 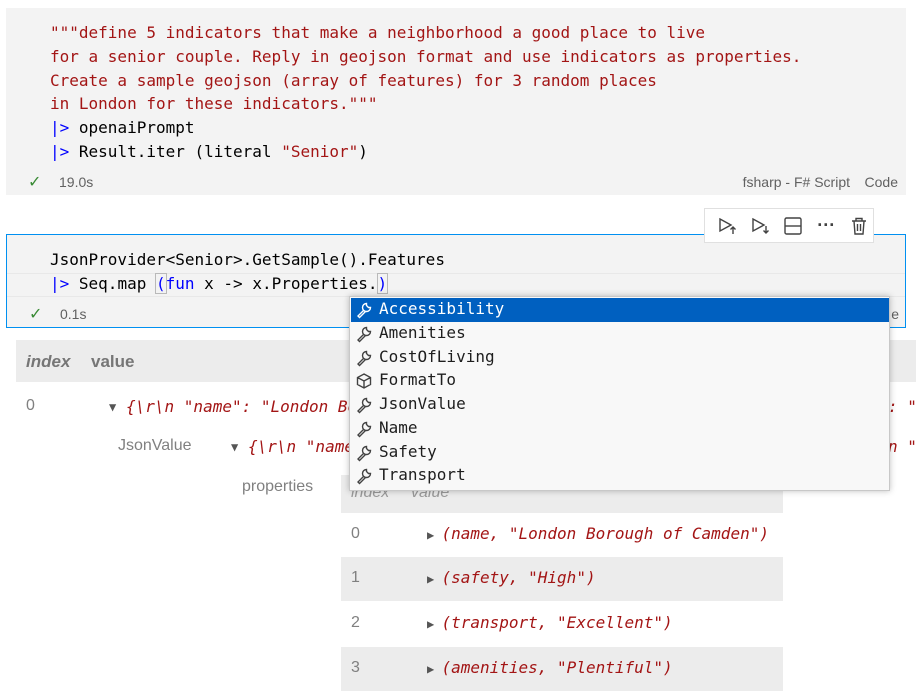 What do you see at coordinates (437, 356) in the screenshot?
I see `suggestion-label: CostOfLiving` at bounding box center [437, 356].